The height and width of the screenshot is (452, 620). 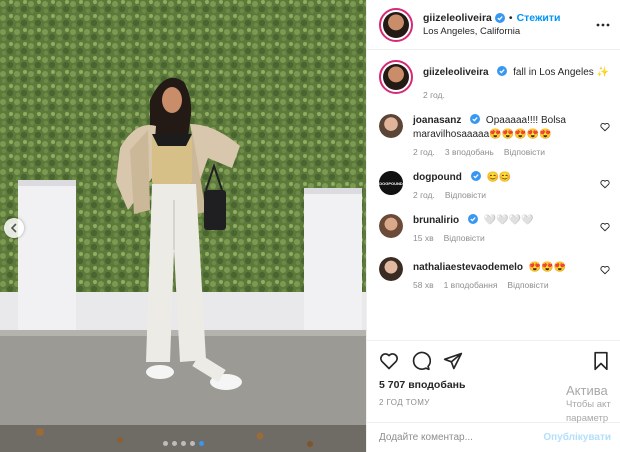 What do you see at coordinates (495, 402) in the screenshot?
I see `post-time: 2 ГОД ТОМУ` at bounding box center [495, 402].